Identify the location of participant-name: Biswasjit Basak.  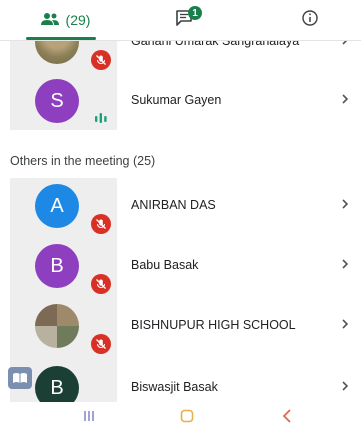
(174, 387).